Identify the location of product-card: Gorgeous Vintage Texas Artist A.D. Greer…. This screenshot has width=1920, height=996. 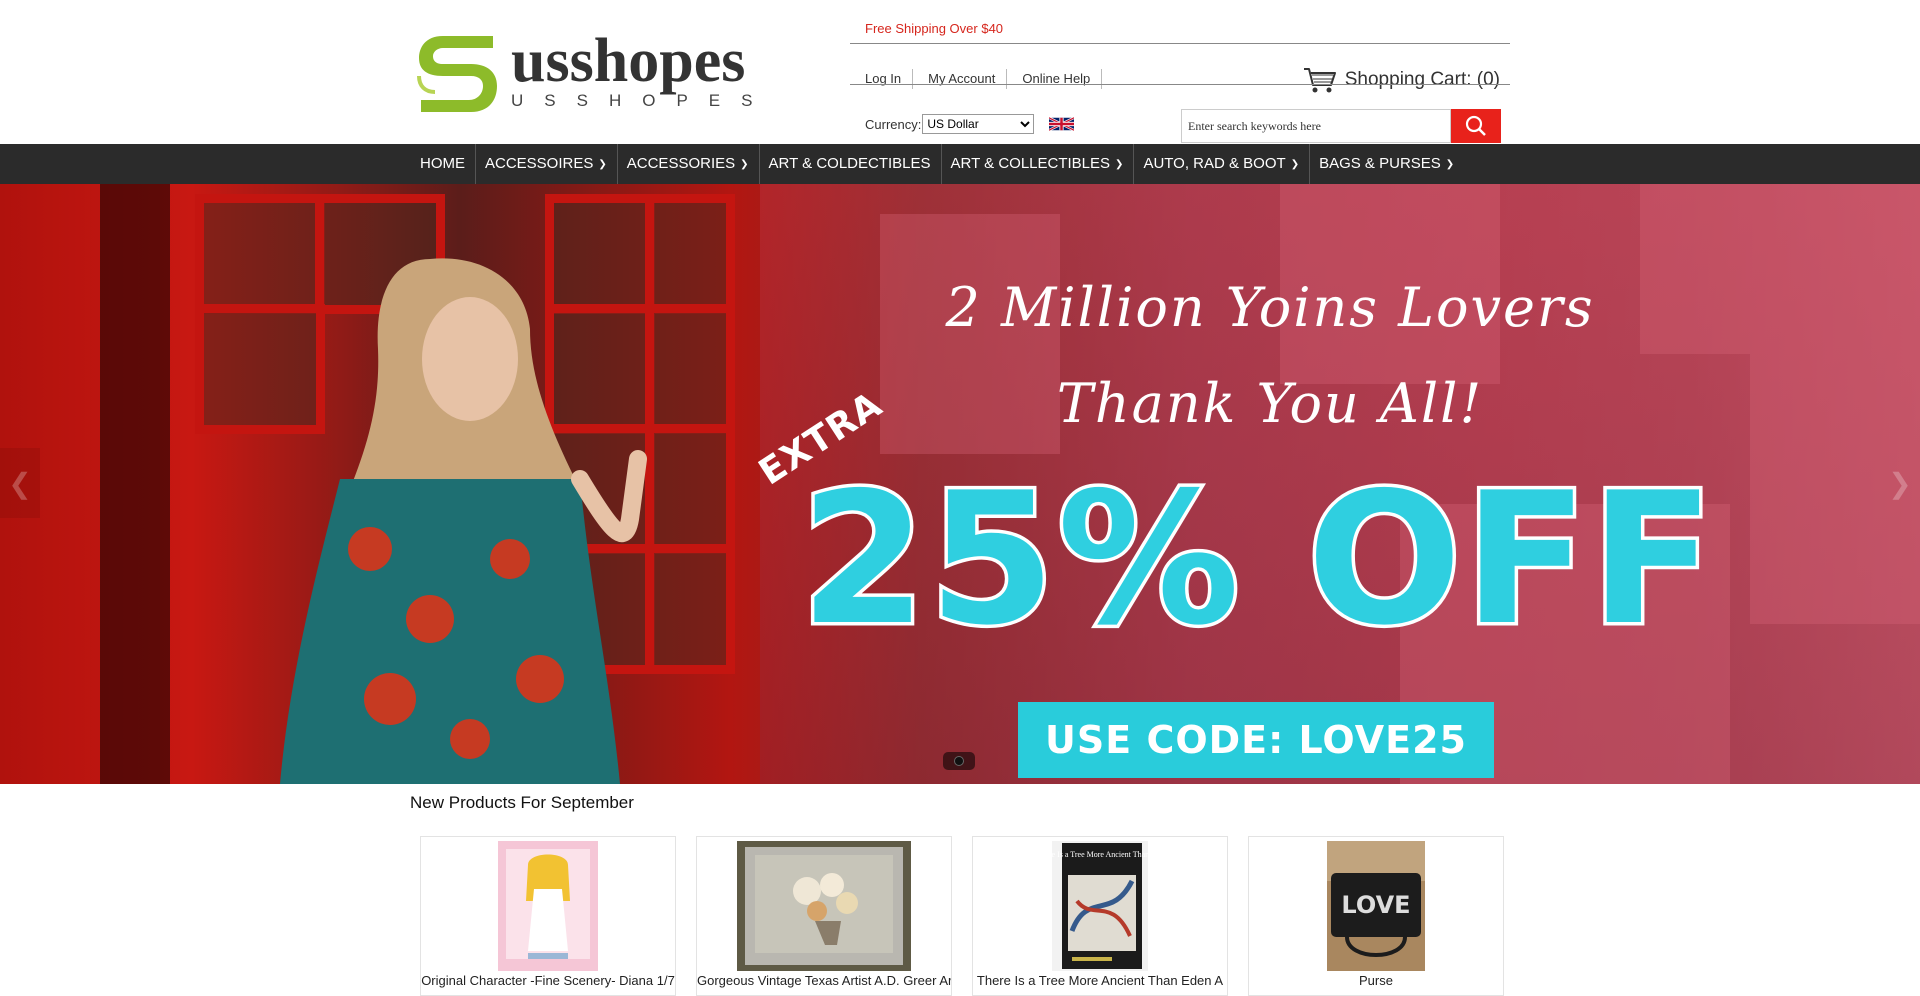
(824, 916).